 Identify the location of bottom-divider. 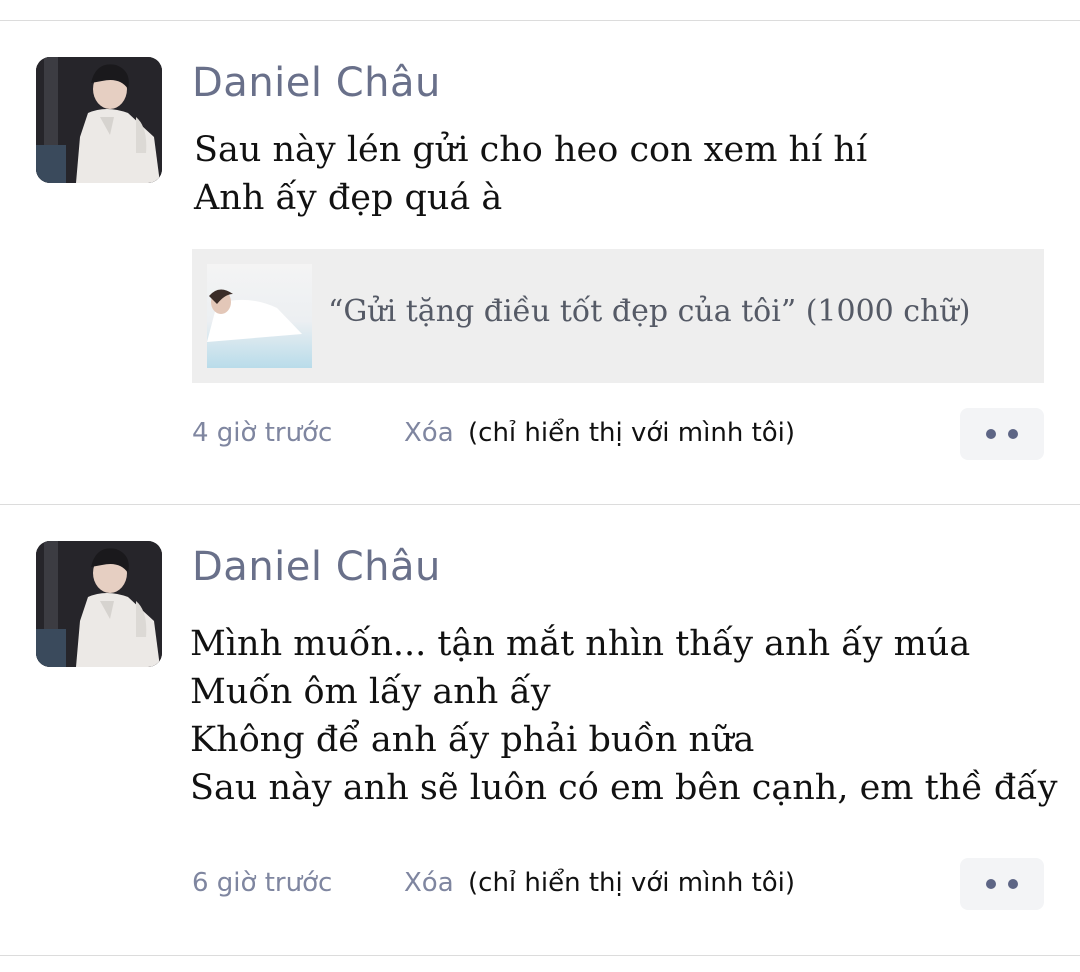
(540, 955).